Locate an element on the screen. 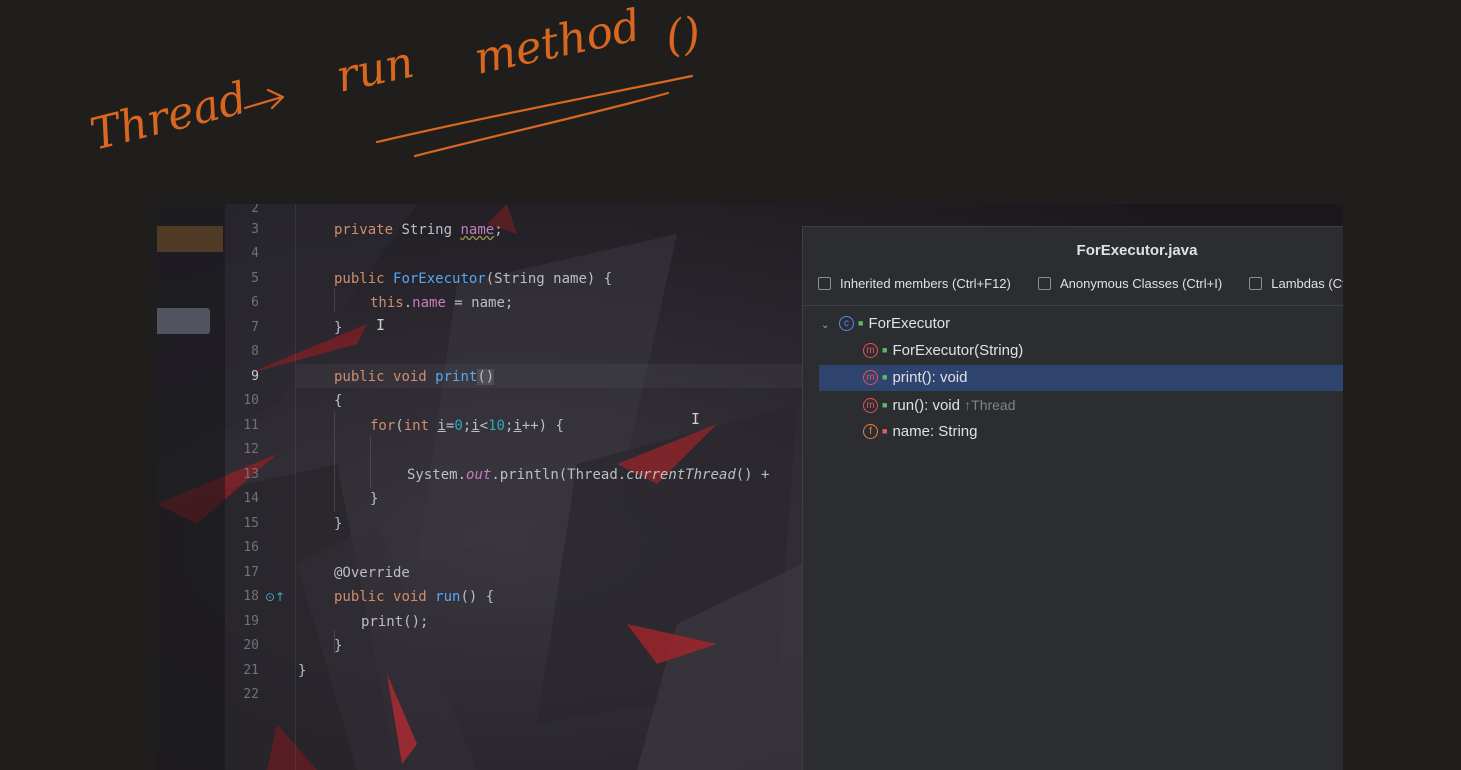 This screenshot has width=1461, height=770. line-number: 4 is located at coordinates (255, 253).